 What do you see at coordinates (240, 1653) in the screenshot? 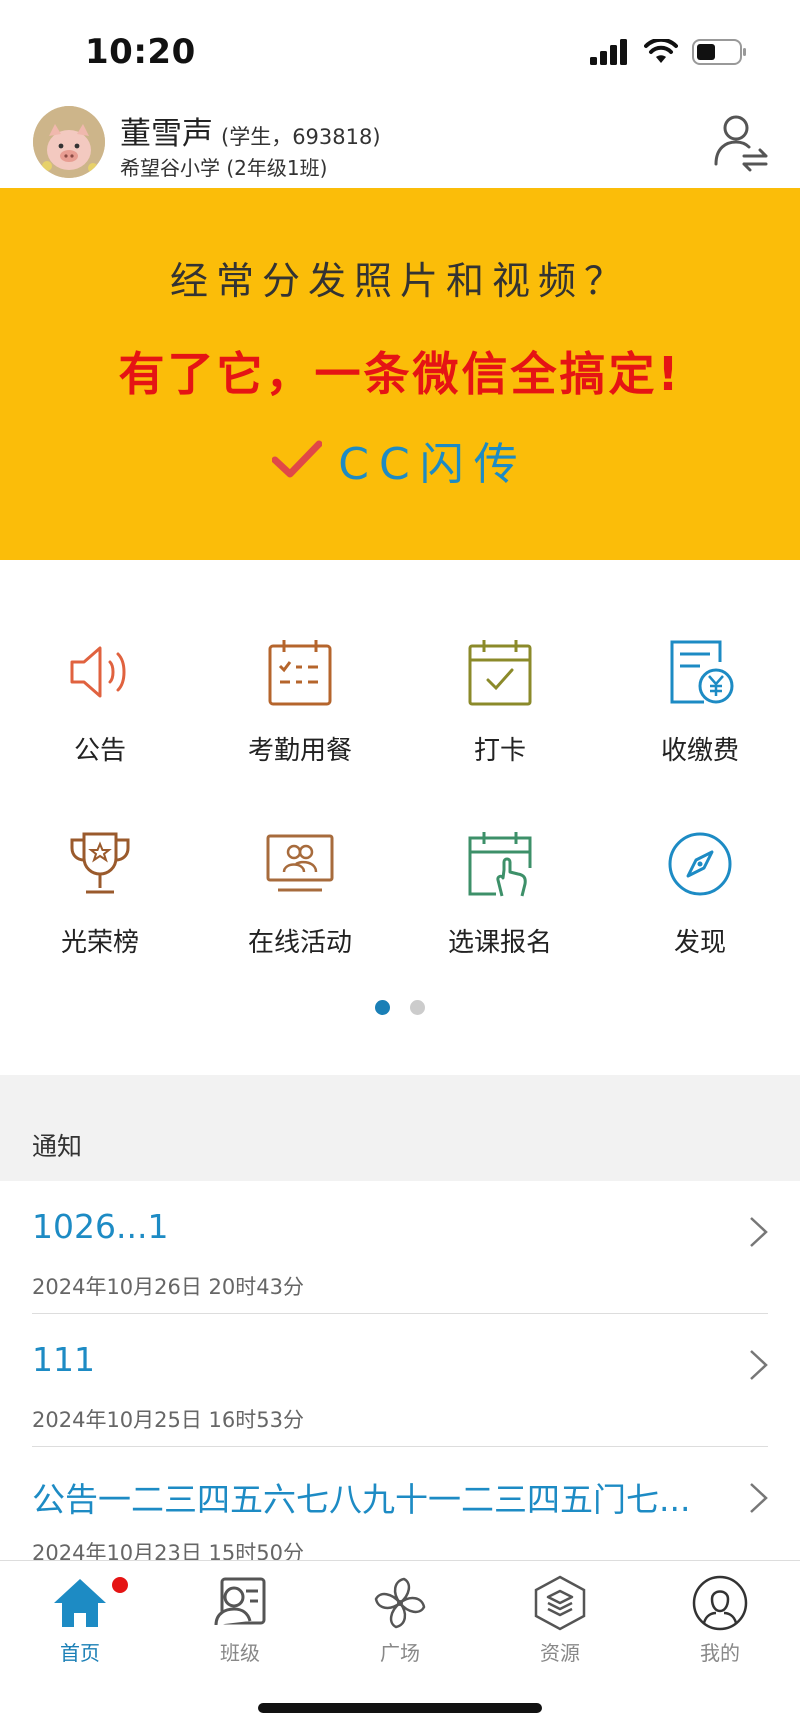
I see `tab-label: 班级` at bounding box center [240, 1653].